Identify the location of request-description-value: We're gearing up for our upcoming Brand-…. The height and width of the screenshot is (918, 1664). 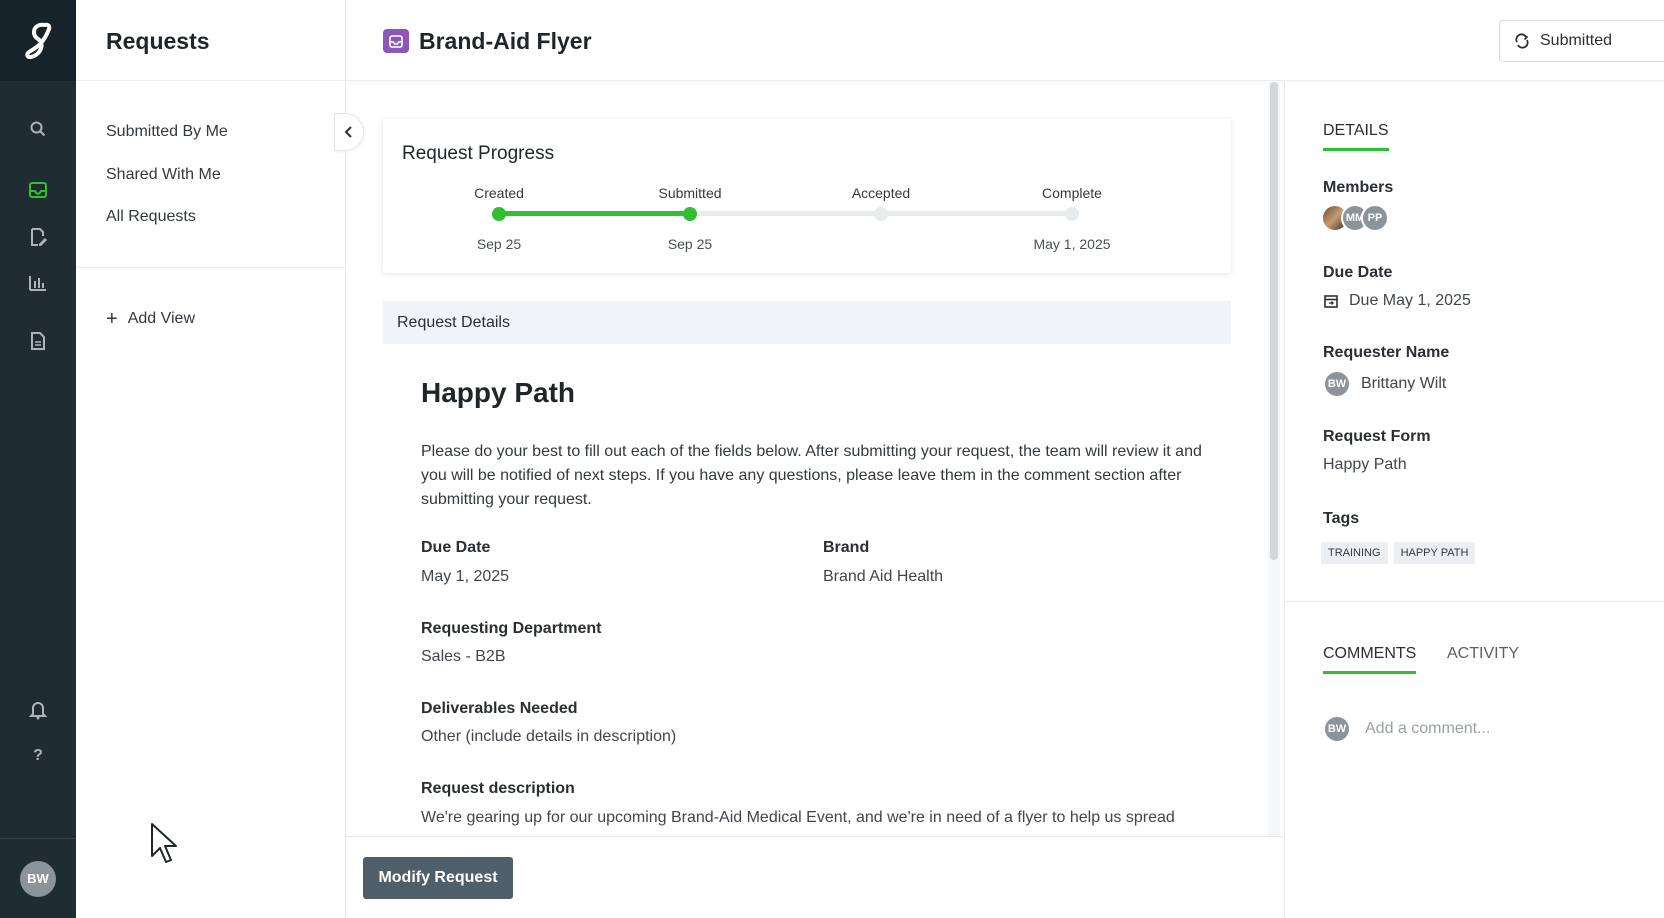
(798, 817).